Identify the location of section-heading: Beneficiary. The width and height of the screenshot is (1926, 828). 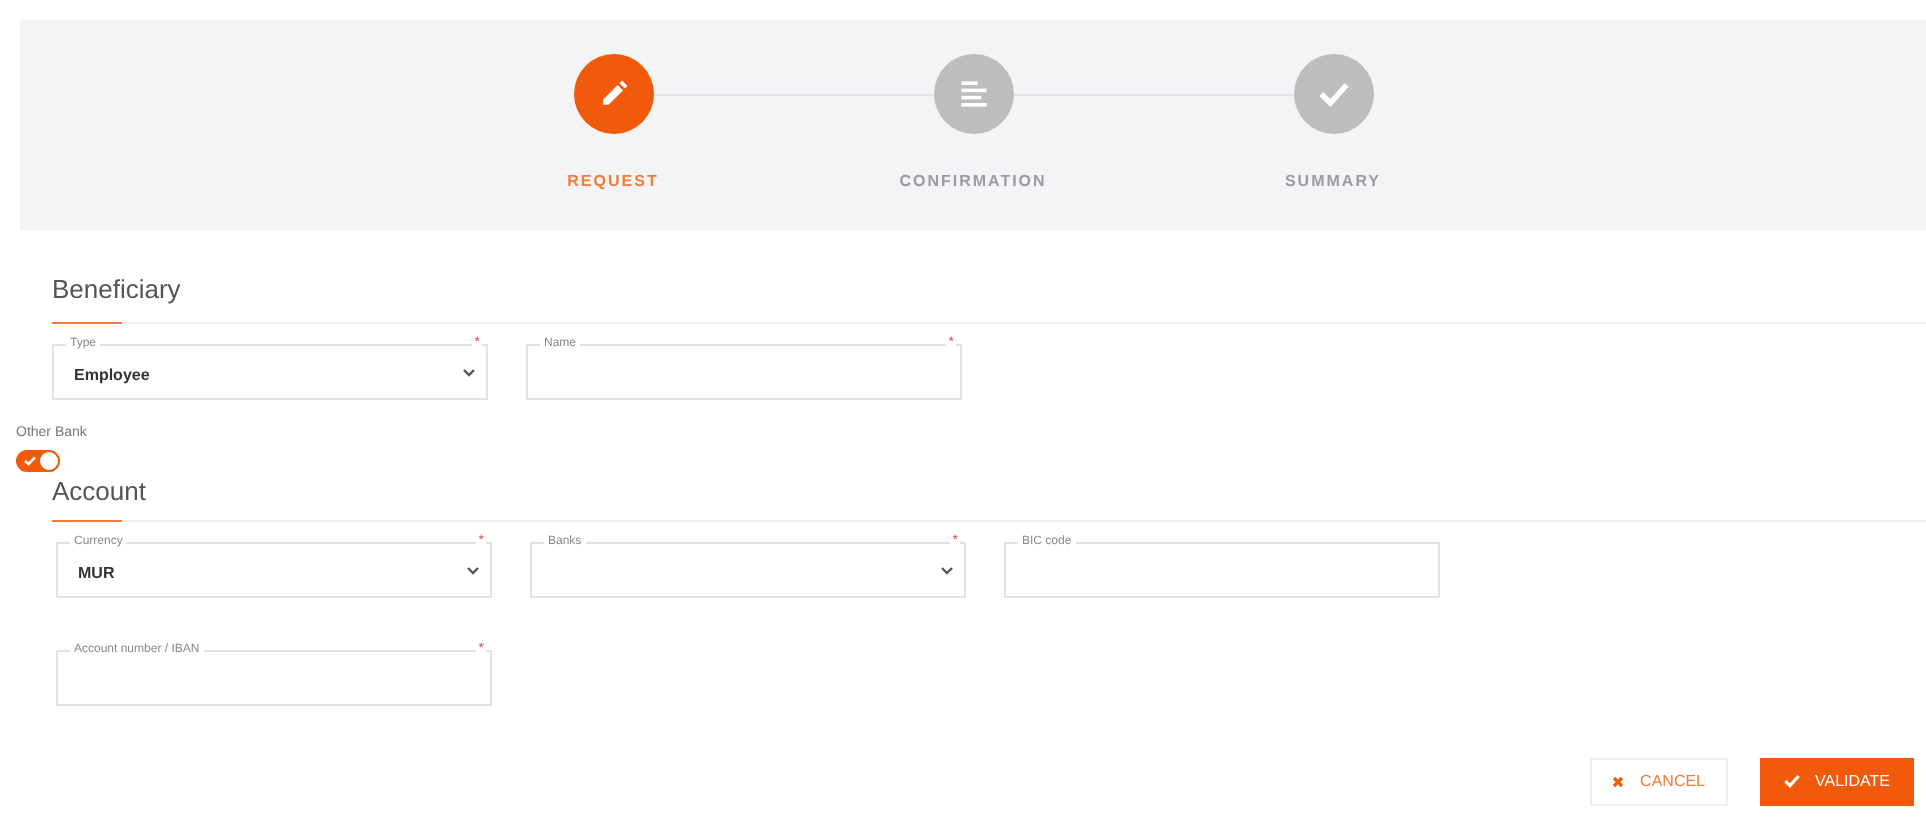
(117, 290).